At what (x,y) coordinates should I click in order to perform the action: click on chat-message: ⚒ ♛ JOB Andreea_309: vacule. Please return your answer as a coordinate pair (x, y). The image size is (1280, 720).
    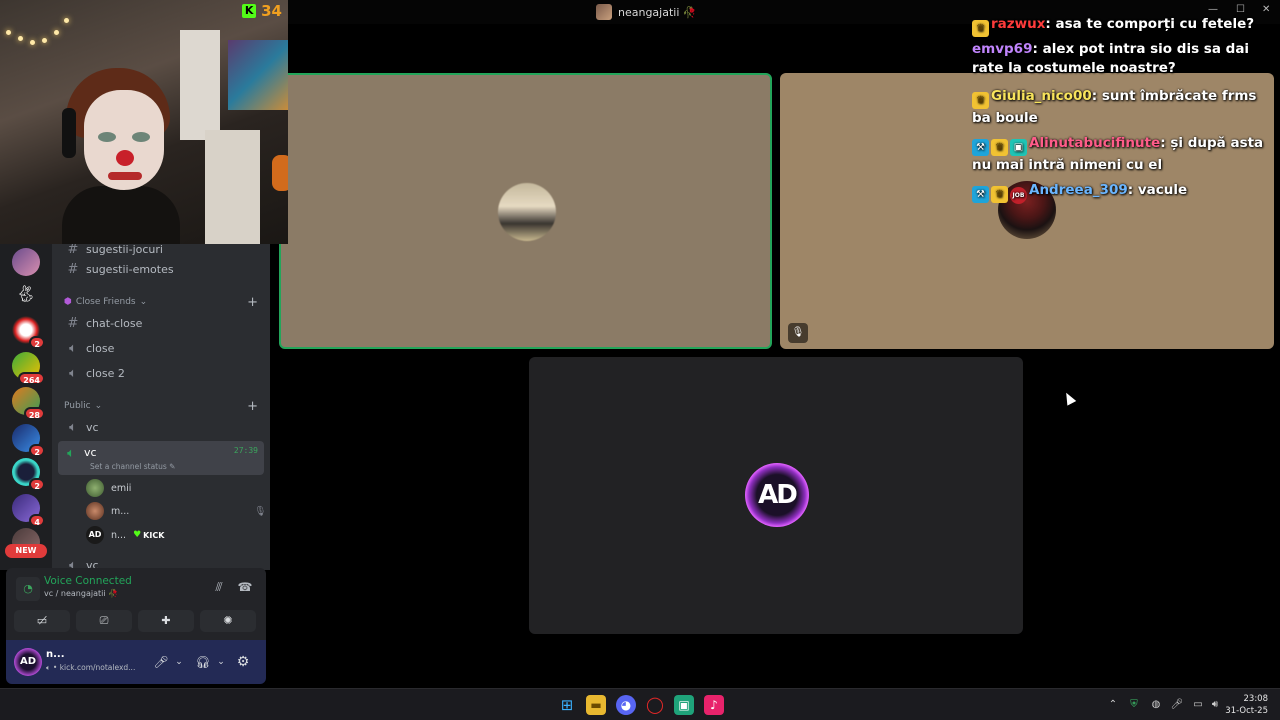
    Looking at the image, I should click on (1120, 192).